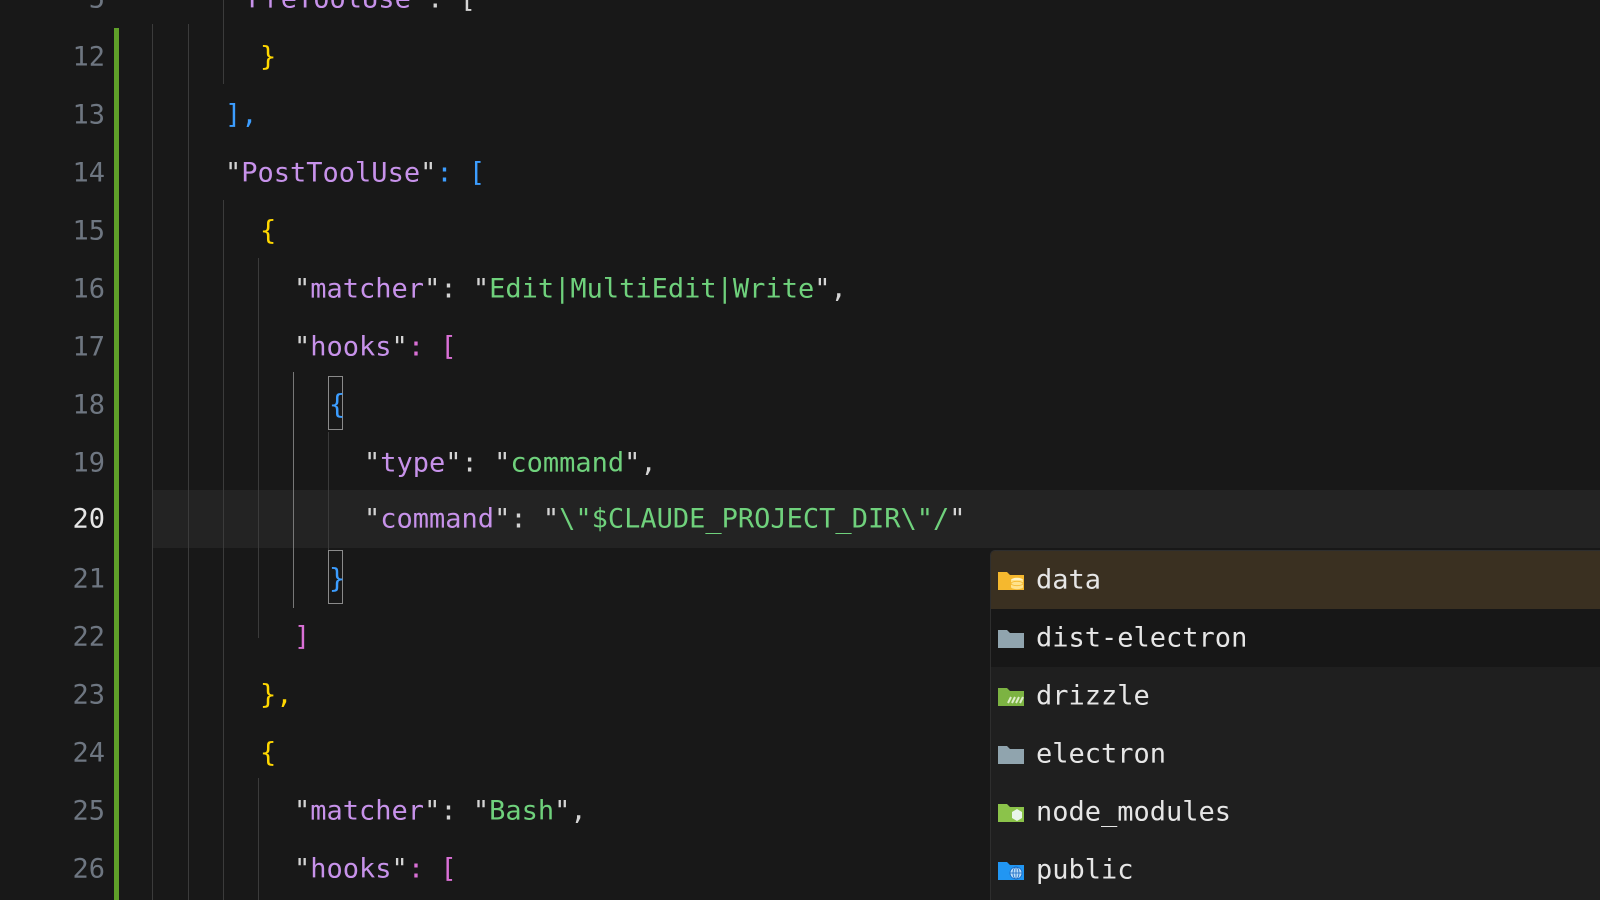 Image resolution: width=1600 pixels, height=900 pixels. I want to click on json-string: \"$CLAUDE_PROJECT_DIR\"/, so click(754, 519).